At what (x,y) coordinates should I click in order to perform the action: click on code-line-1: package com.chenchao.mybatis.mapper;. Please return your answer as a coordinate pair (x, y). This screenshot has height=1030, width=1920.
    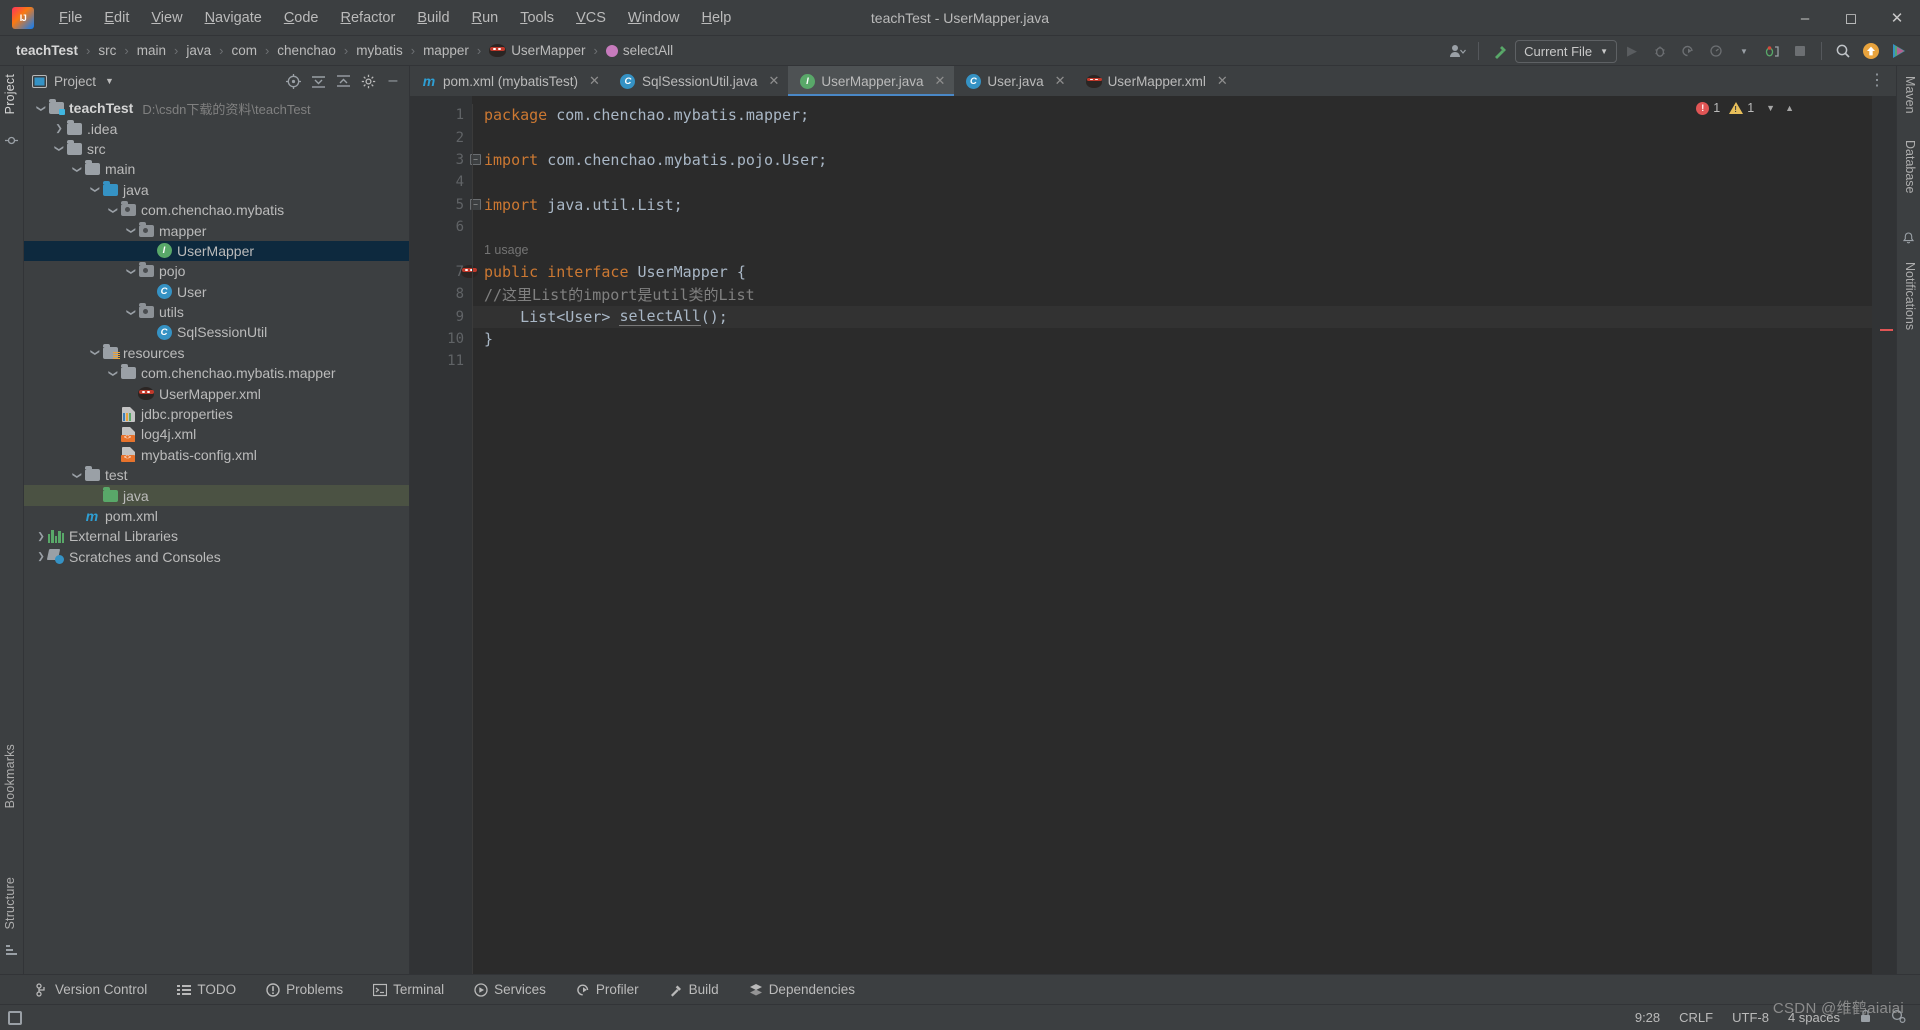
    Looking at the image, I should click on (1184, 115).